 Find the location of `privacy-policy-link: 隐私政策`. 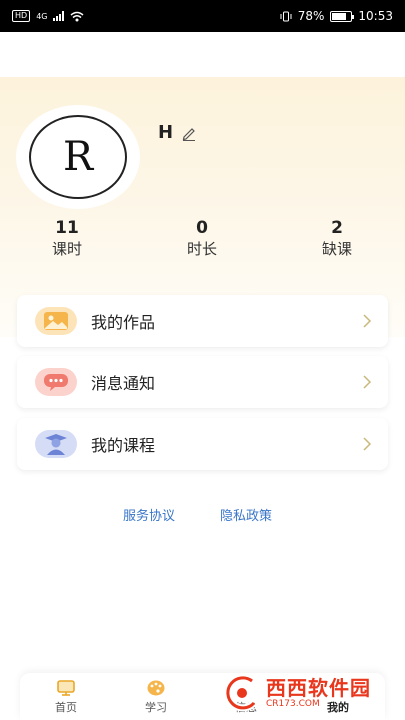

privacy-policy-link: 隐私政策 is located at coordinates (246, 514).